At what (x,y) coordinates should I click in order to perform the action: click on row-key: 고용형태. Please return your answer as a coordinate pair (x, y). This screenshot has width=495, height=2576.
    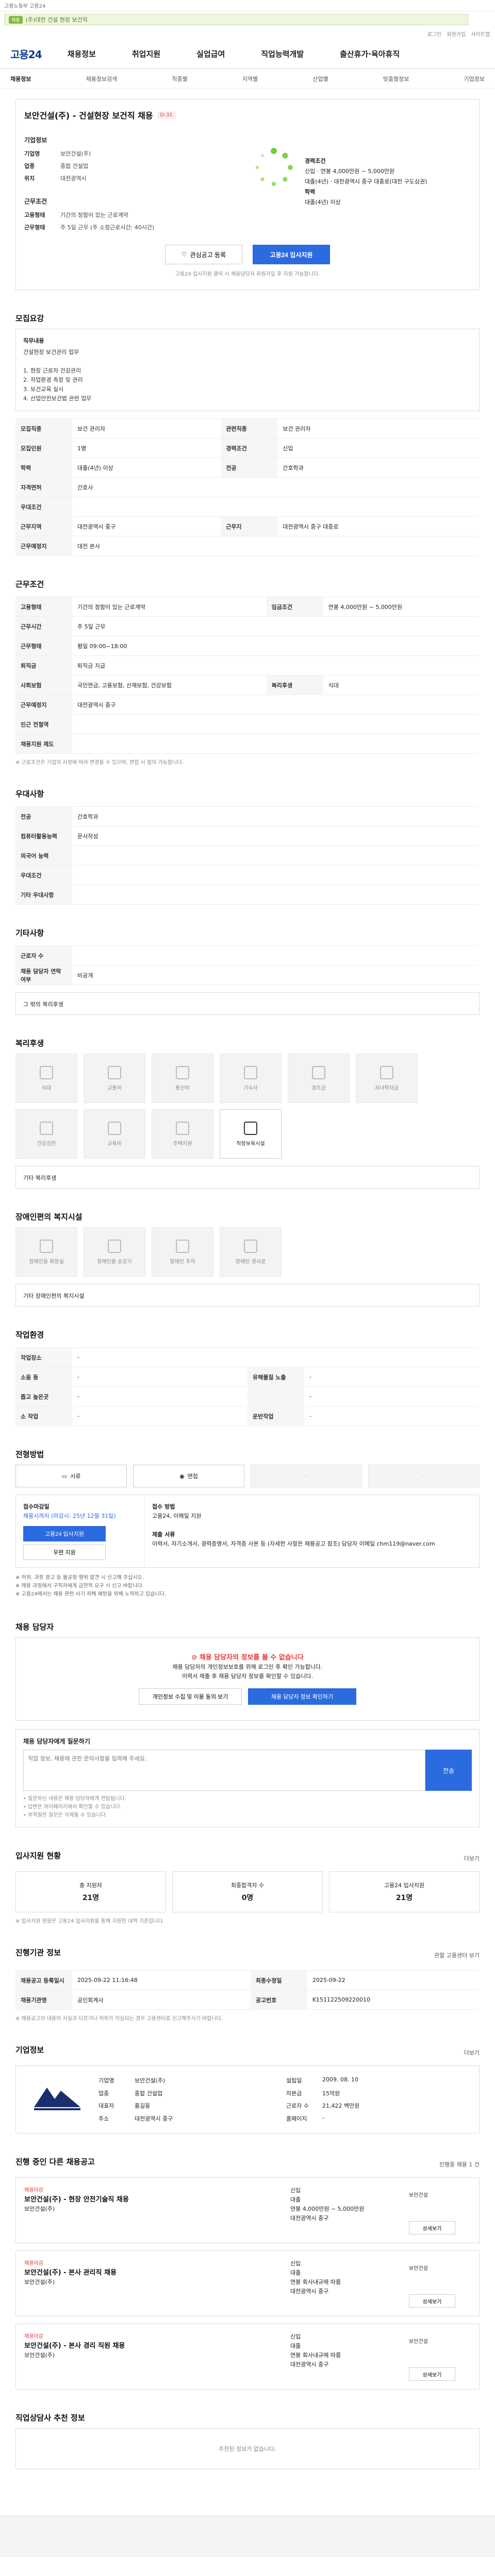
    Looking at the image, I should click on (34, 215).